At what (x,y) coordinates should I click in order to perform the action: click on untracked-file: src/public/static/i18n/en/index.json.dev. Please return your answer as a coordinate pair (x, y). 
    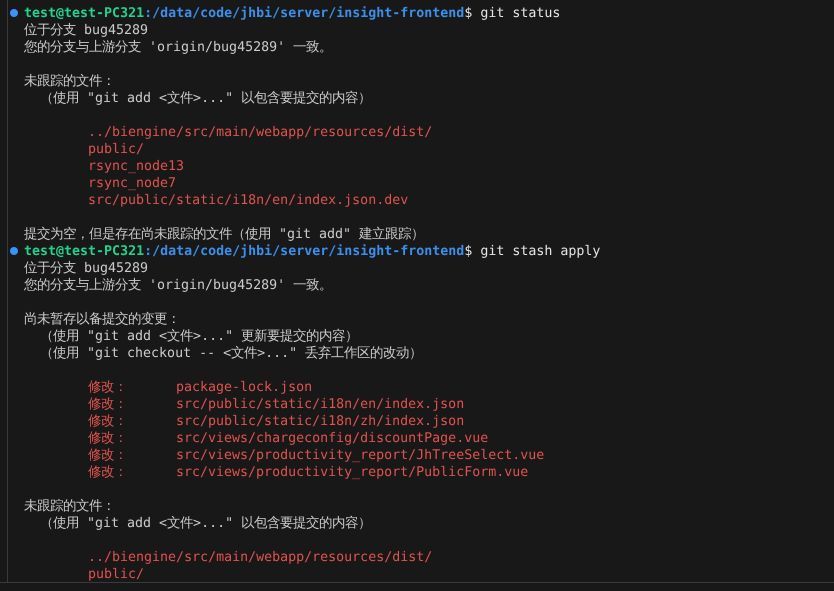
    Looking at the image, I should click on (248, 200).